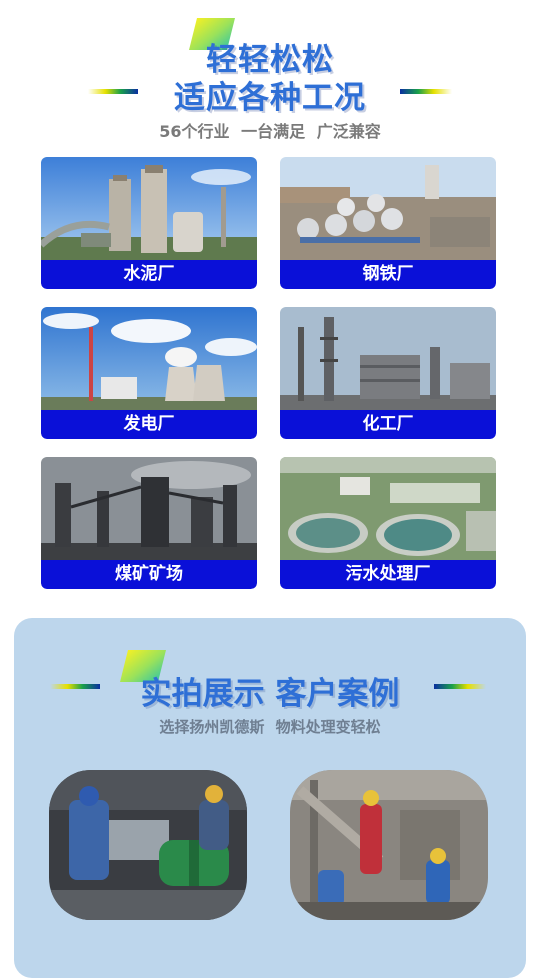 This screenshot has height=978, width=540. What do you see at coordinates (149, 359) in the screenshot?
I see `power-plant-photo` at bounding box center [149, 359].